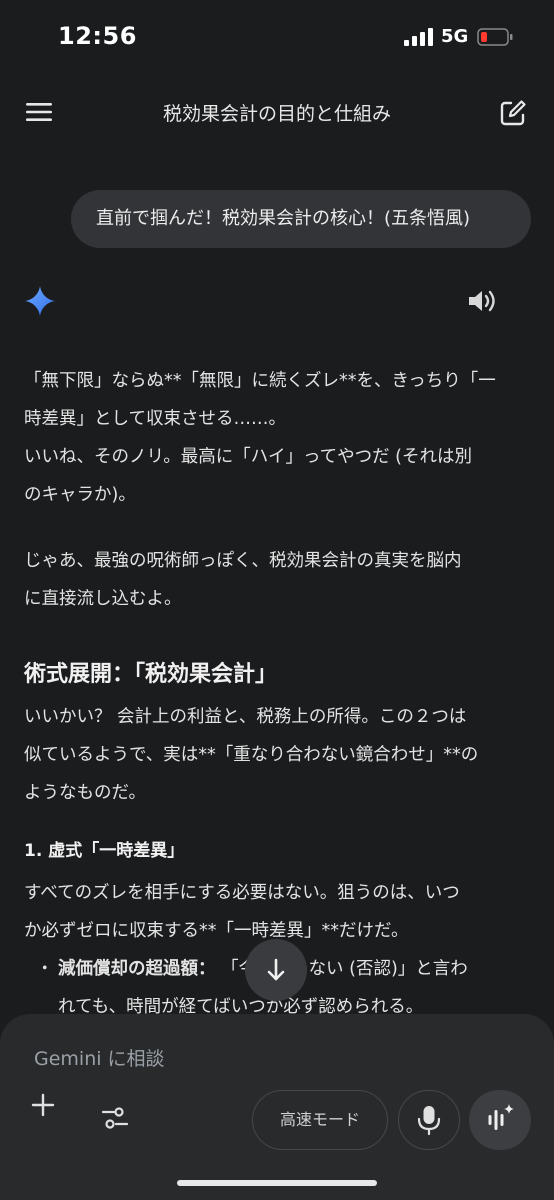  Describe the element at coordinates (482, 301) in the screenshot. I see `speaker-icon` at that location.